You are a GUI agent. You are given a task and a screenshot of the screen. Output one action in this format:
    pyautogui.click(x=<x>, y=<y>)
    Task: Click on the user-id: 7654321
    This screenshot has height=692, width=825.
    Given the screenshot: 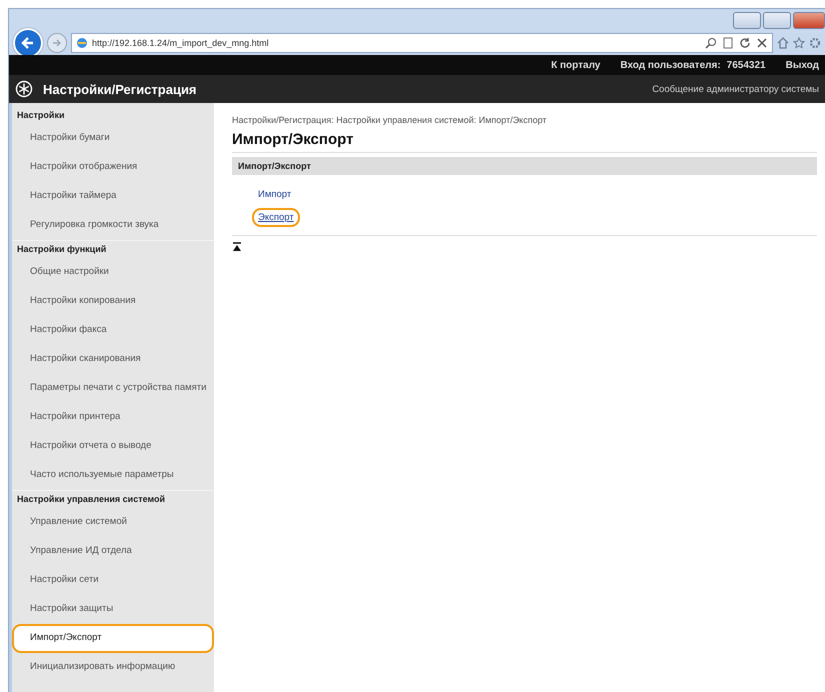 What is the action you would take?
    pyautogui.click(x=746, y=65)
    